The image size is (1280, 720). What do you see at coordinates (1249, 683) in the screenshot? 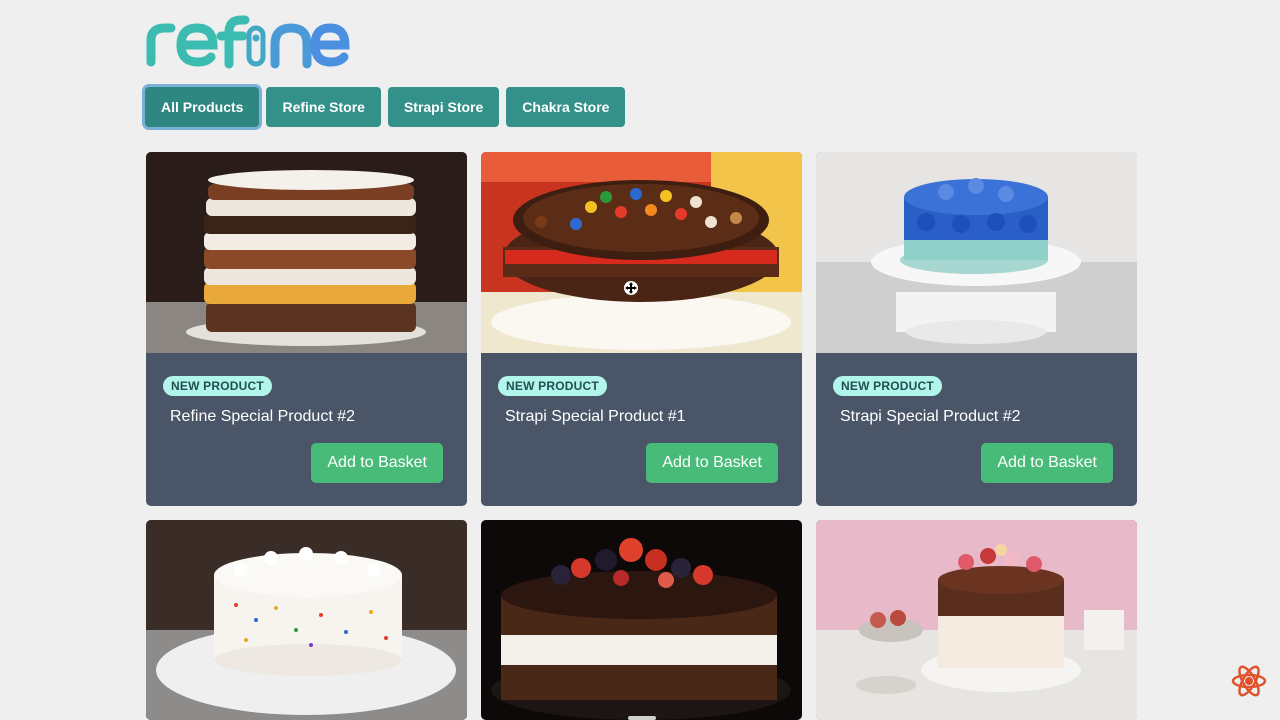
I see `react-devtools-icon` at bounding box center [1249, 683].